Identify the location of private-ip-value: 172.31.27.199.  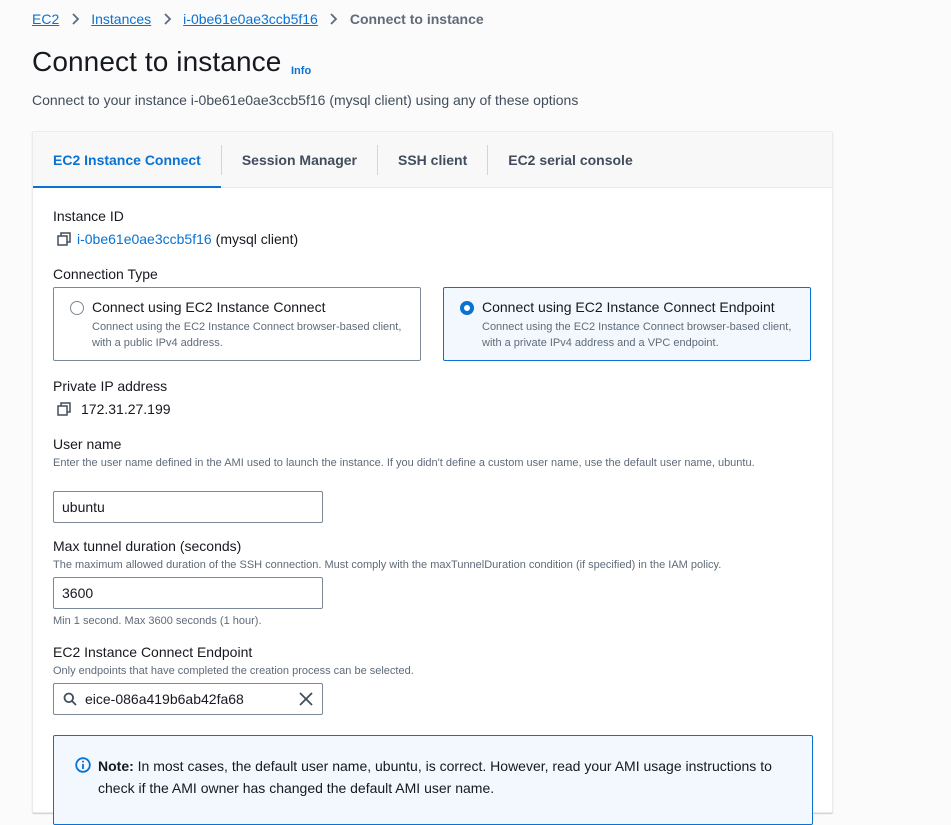
(126, 409).